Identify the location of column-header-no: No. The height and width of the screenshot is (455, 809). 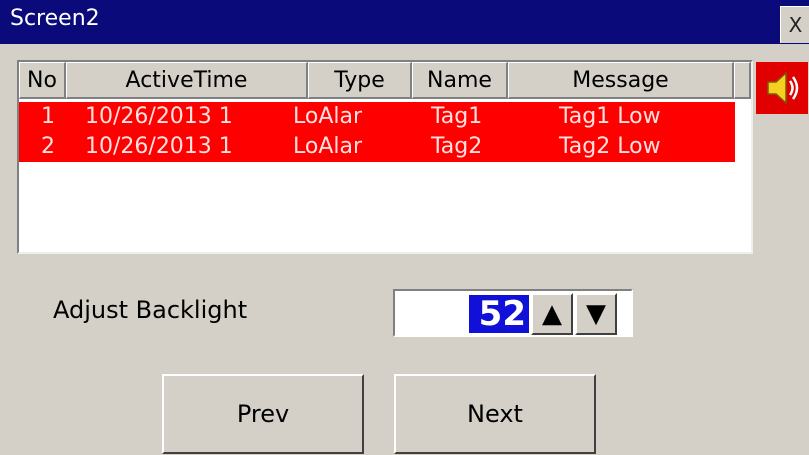
(42, 80).